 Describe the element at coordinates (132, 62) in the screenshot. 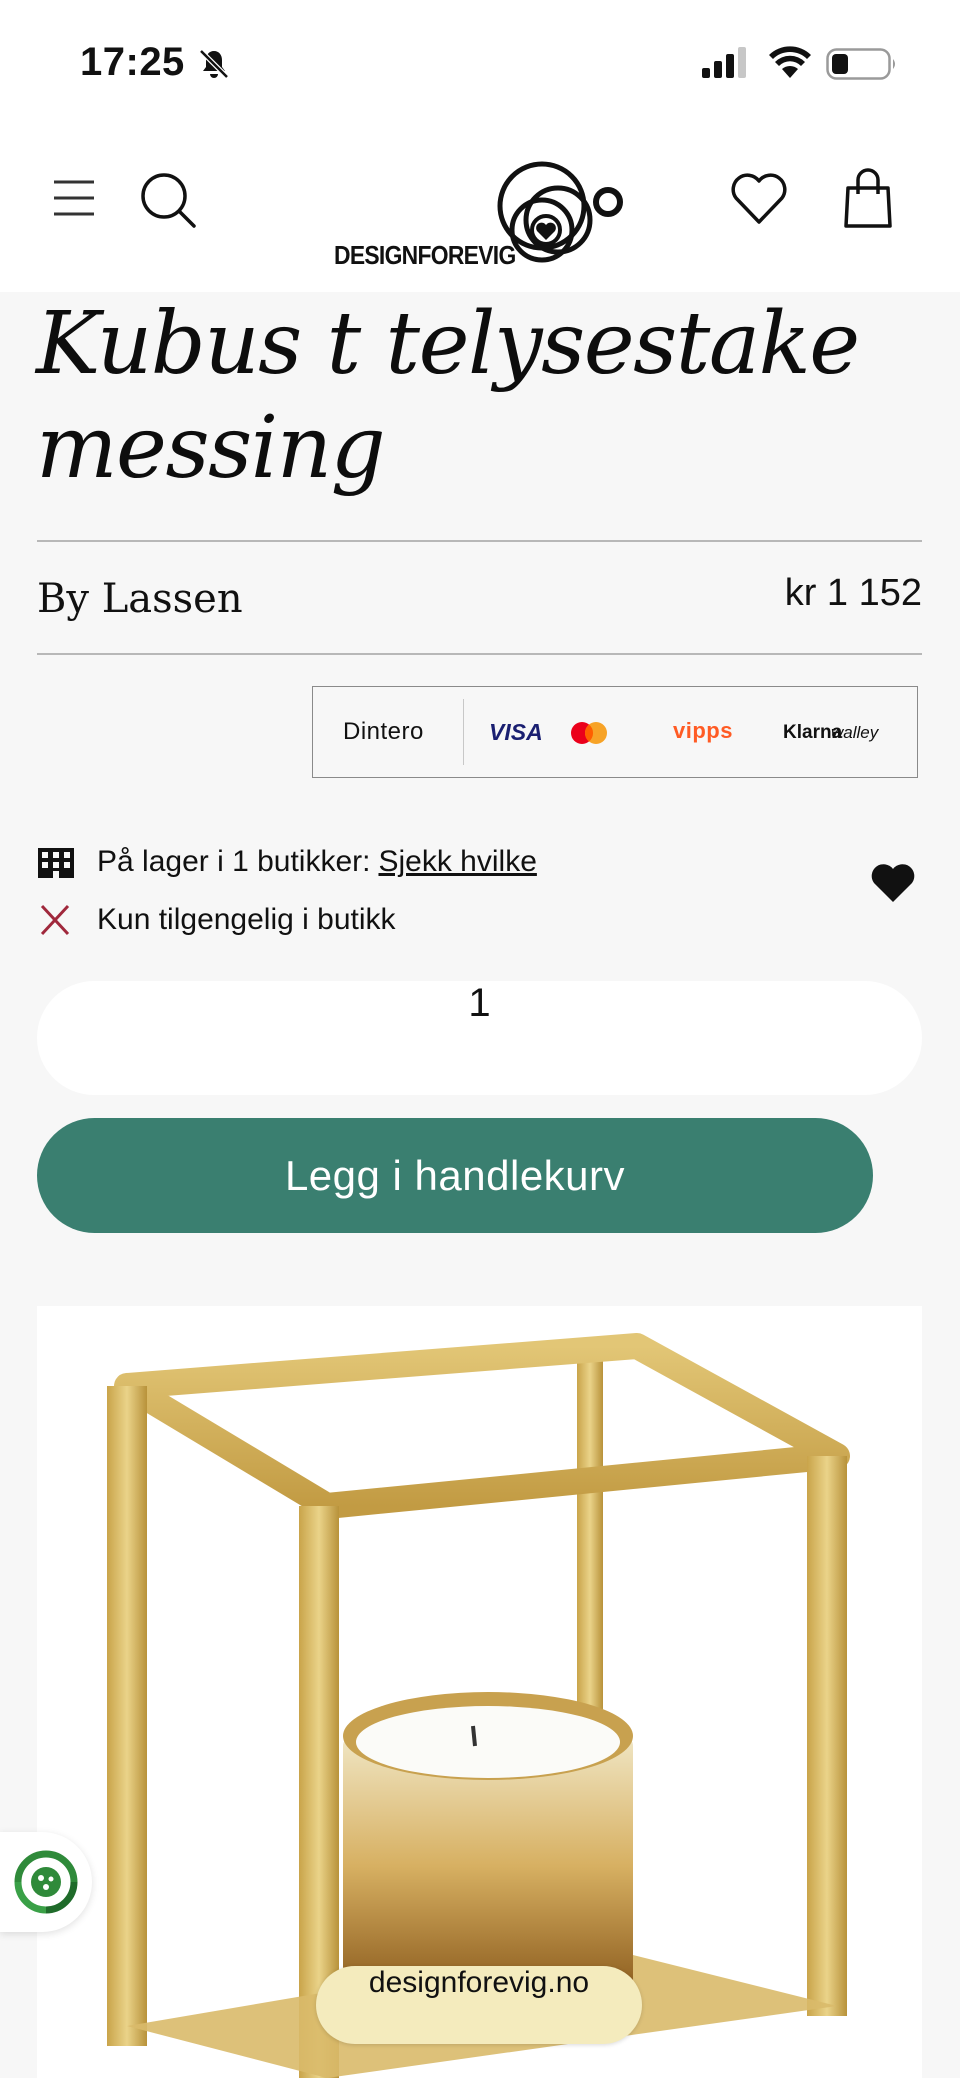

I see `status-time: 17:25` at that location.